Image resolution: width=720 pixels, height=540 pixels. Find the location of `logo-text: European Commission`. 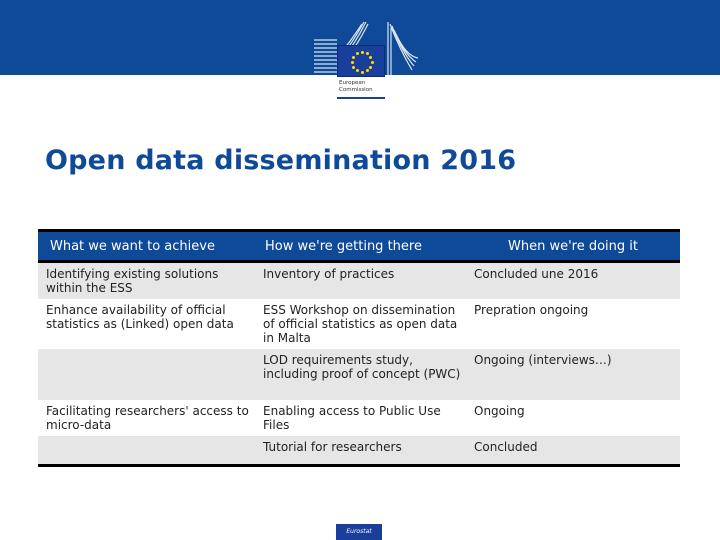

logo-text: European Commission is located at coordinates (356, 87).